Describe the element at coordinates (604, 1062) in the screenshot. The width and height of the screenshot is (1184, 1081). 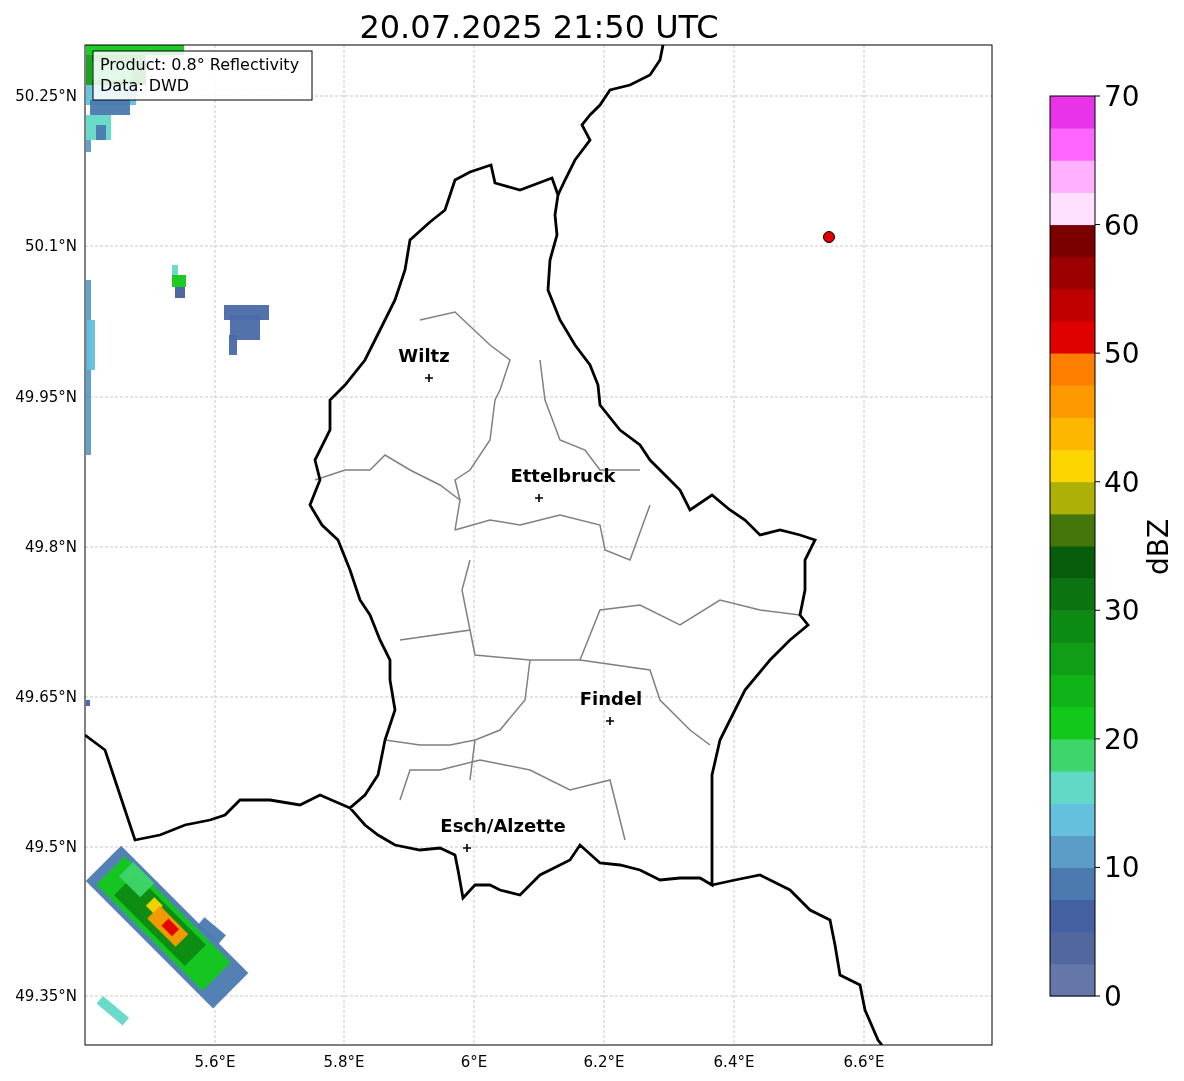
I see `axis-label: 6.2°E` at that location.